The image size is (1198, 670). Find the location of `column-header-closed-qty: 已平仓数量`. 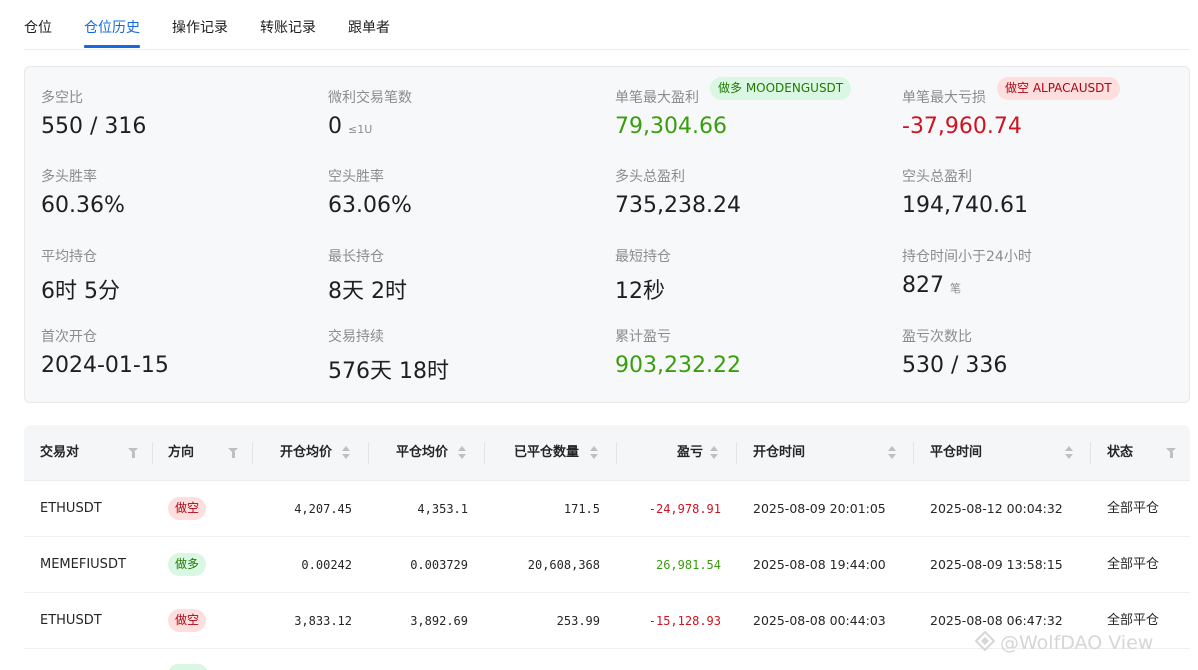

column-header-closed-qty: 已平仓数量 is located at coordinates (546, 453).